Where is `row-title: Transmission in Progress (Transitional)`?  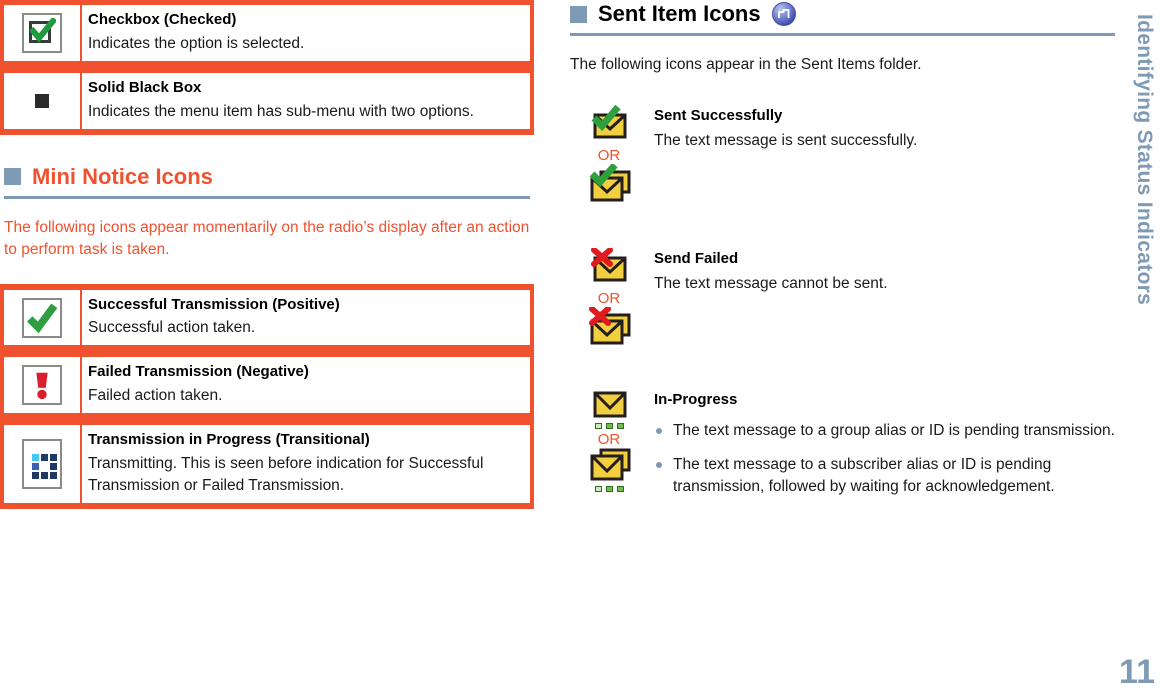 row-title: Transmission in Progress (Transitional) is located at coordinates (229, 440).